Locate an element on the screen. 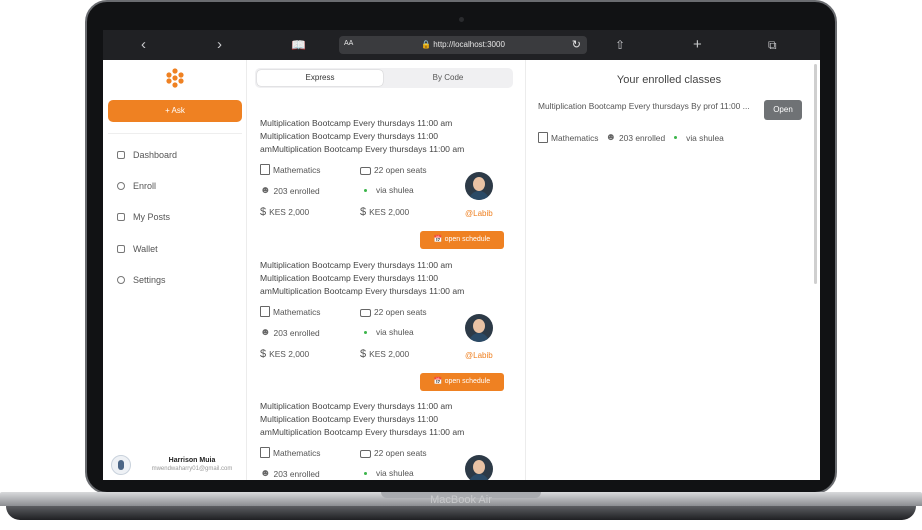  posts-icon is located at coordinates (121, 217).